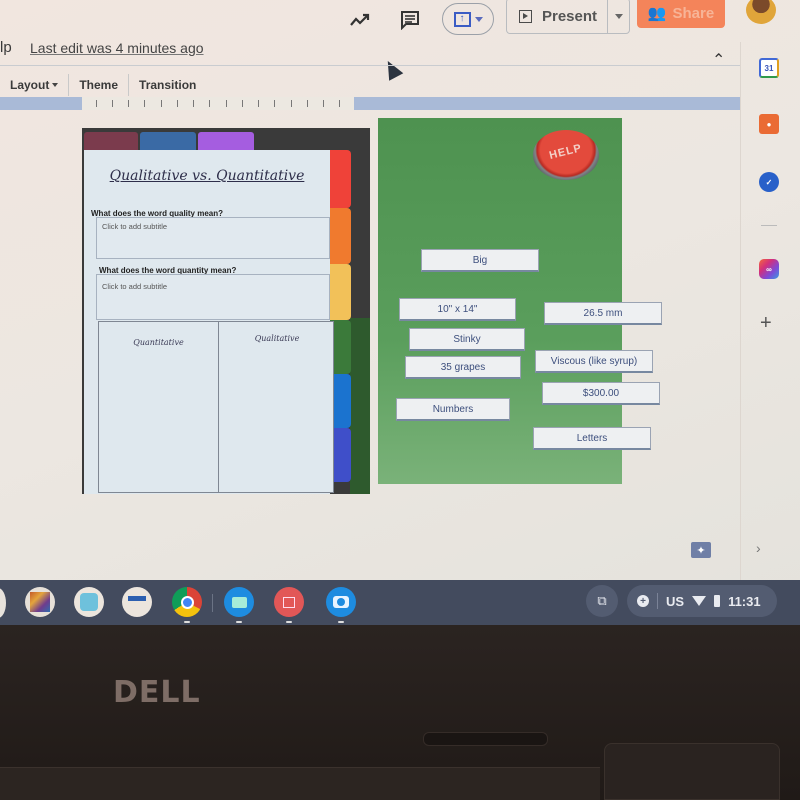 This screenshot has height=800, width=800. I want to click on side-panel-divider, so click(769, 225).